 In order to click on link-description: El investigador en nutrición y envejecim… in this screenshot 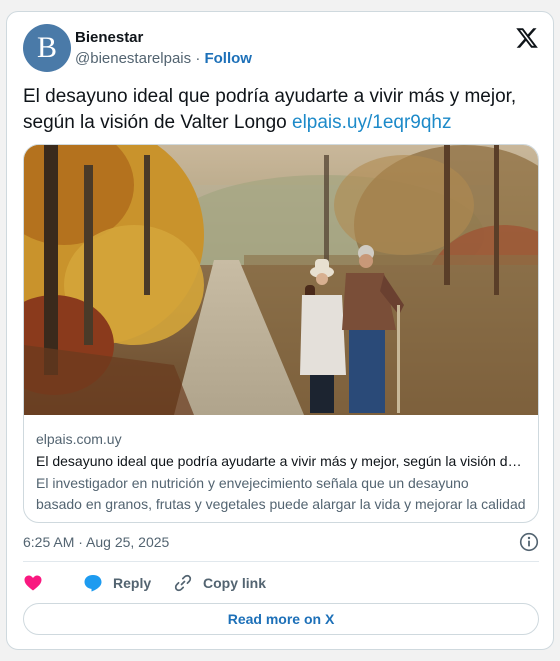, I will do `click(282, 494)`.